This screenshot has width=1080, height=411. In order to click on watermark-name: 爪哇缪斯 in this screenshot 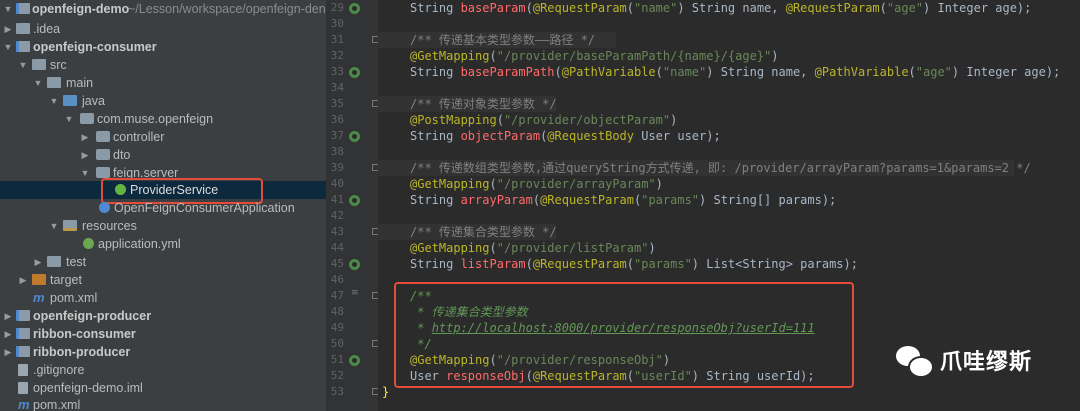, I will do `click(986, 362)`.